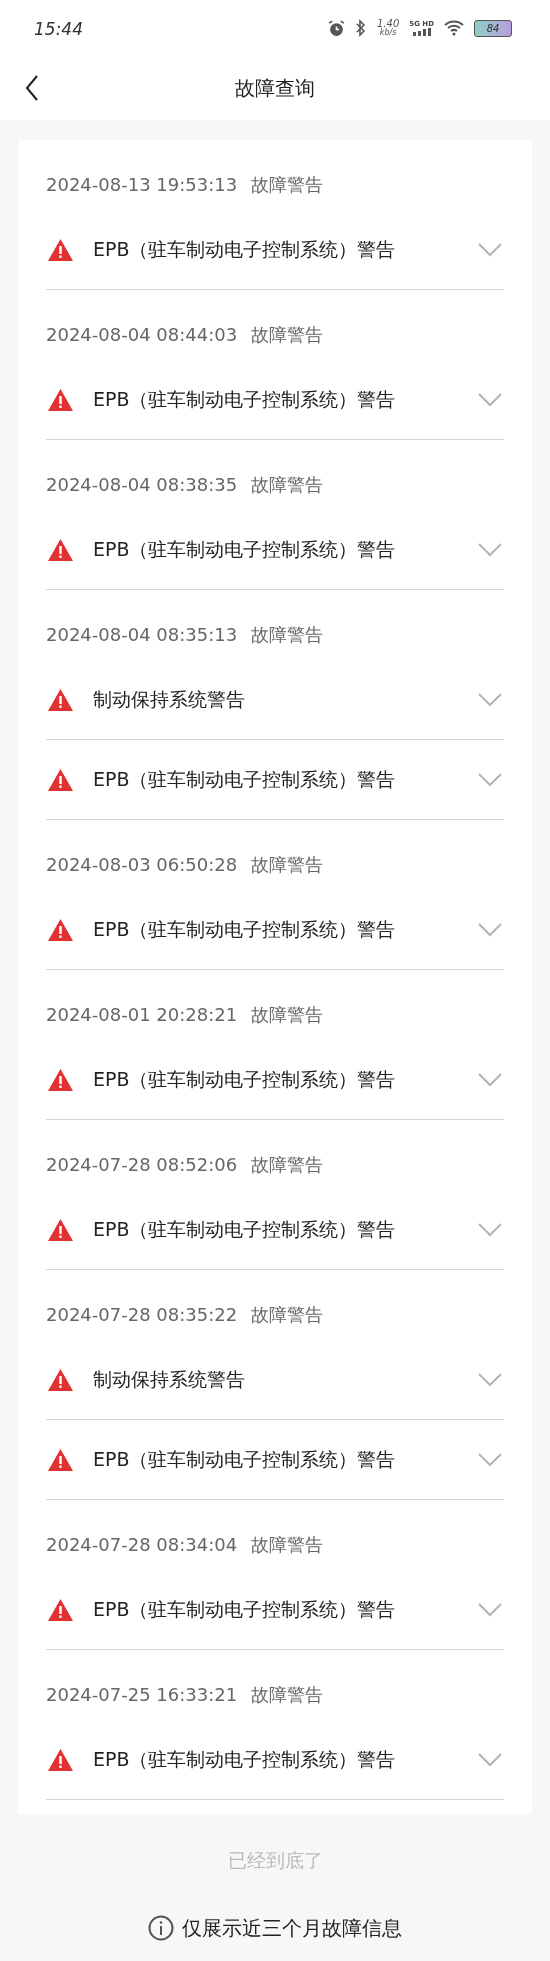 This screenshot has width=550, height=1961. What do you see at coordinates (142, 1695) in the screenshot?
I see `fault-time: 2024-07-25 16:33:21` at bounding box center [142, 1695].